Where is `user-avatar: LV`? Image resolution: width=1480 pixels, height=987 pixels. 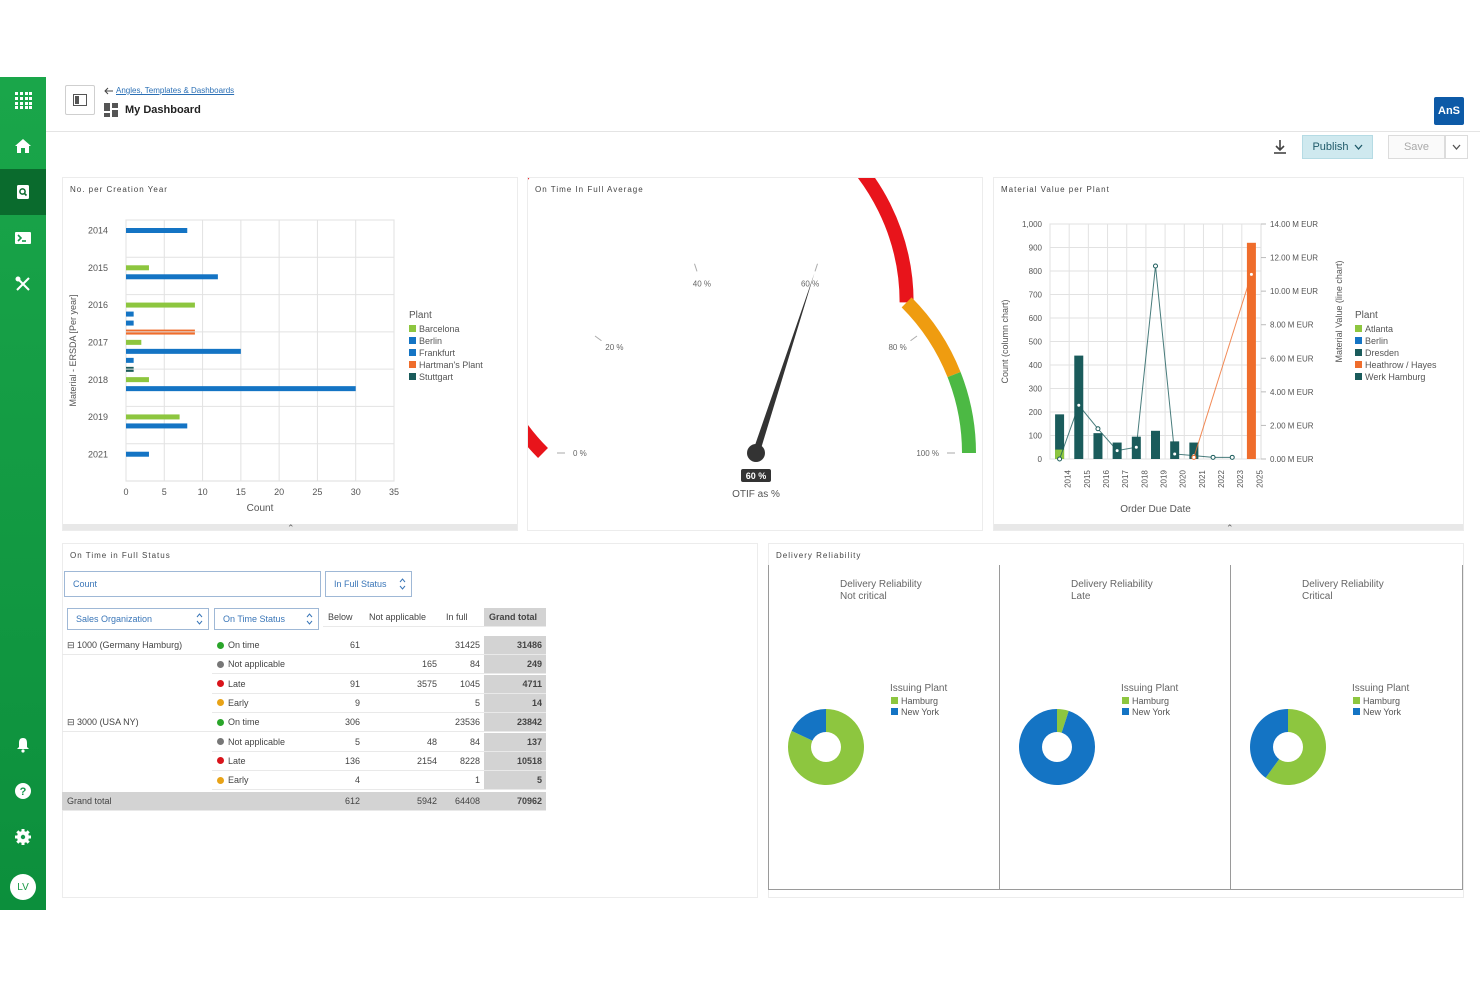
user-avatar: LV is located at coordinates (23, 887).